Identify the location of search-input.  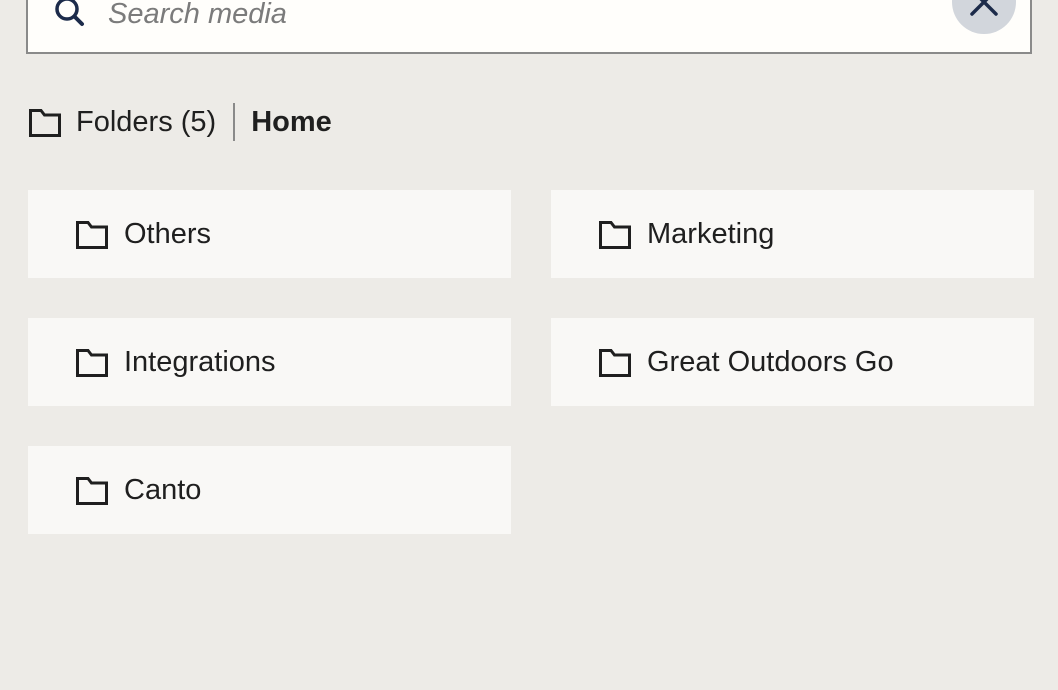
(508, 17).